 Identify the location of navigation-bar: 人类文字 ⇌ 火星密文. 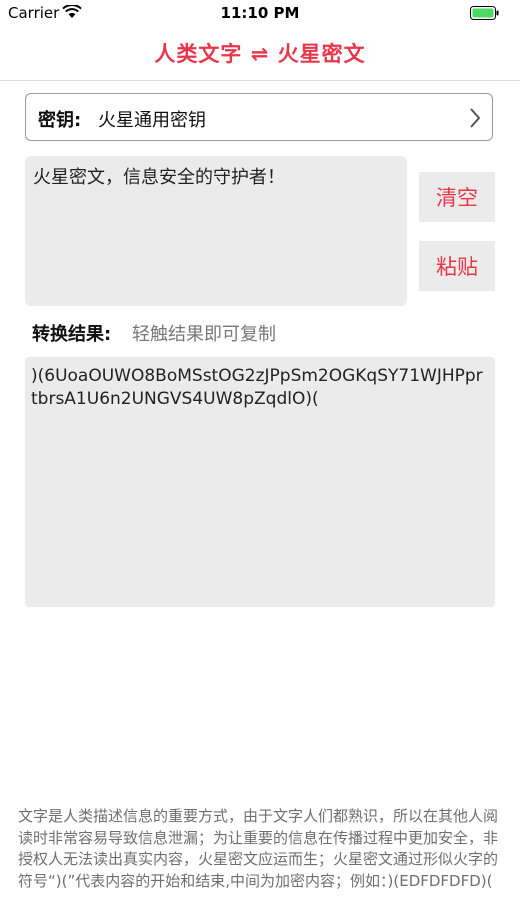
(260, 53).